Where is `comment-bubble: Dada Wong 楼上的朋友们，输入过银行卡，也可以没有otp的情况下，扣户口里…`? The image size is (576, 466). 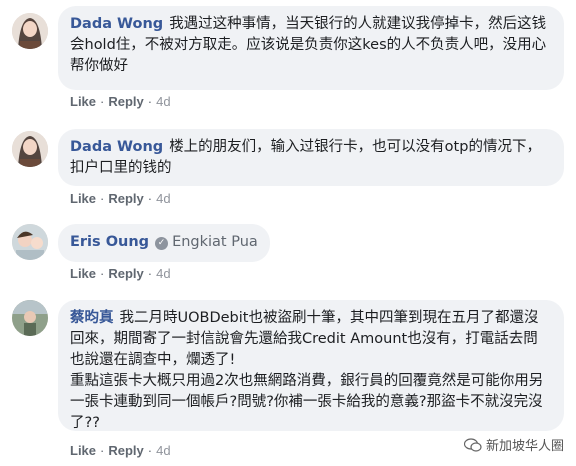
comment-bubble: Dada Wong 楼上的朋友们，输入过银行卡，也可以没有otp的情况下，扣户口里… is located at coordinates (311, 157).